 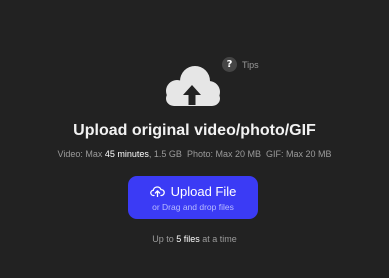 I want to click on files-note-suffix: at a time, so click(x=219, y=239).